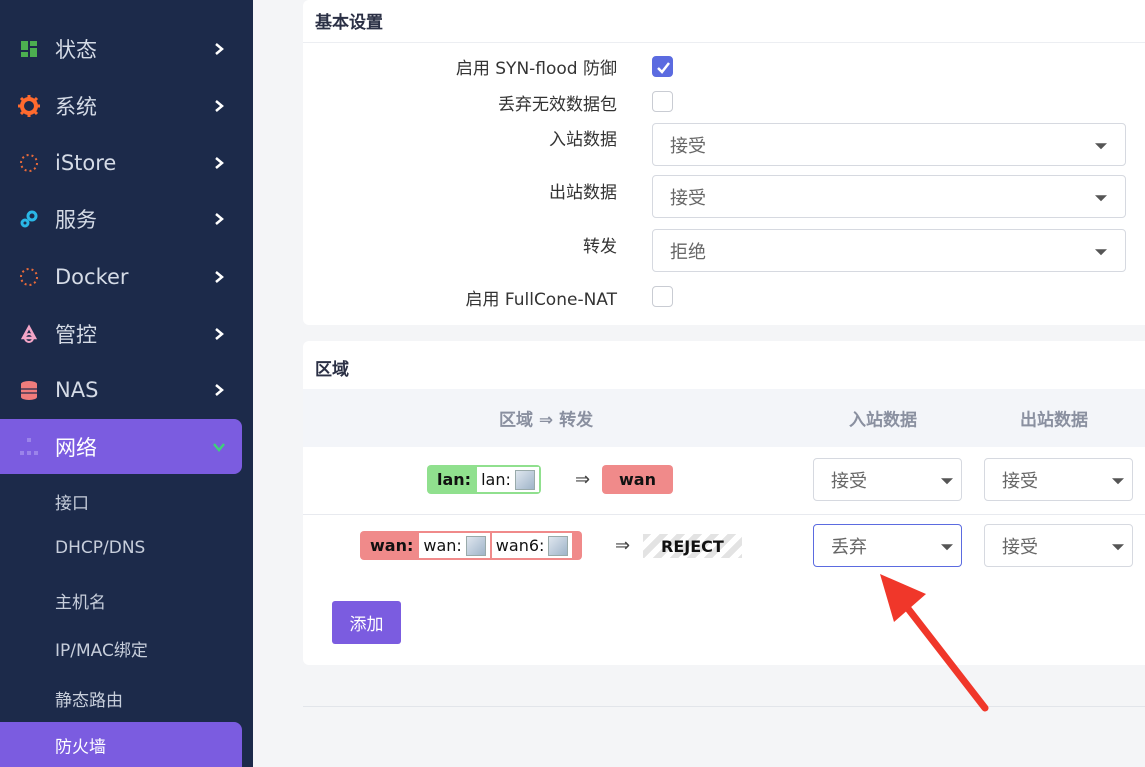 Image resolution: width=1145 pixels, height=767 pixels. I want to click on forward-policy-select: 拒绝, so click(889, 250).